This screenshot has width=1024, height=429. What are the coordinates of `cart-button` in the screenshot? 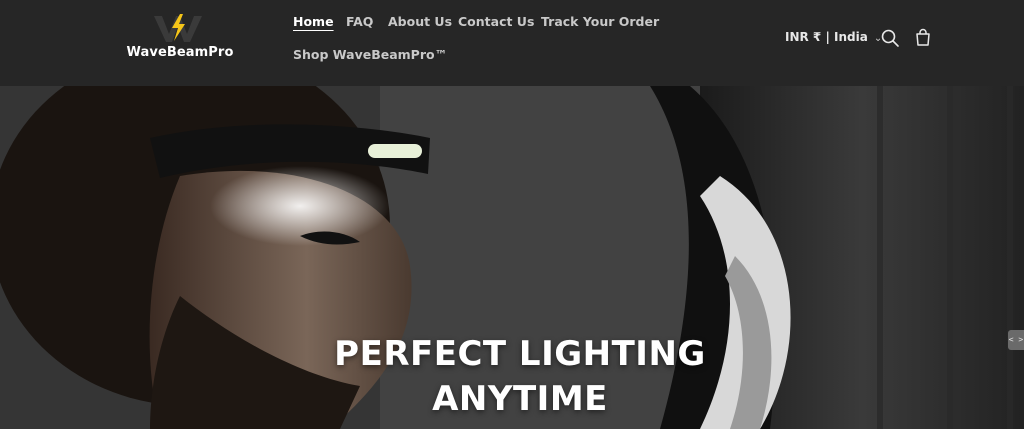 It's located at (923, 38).